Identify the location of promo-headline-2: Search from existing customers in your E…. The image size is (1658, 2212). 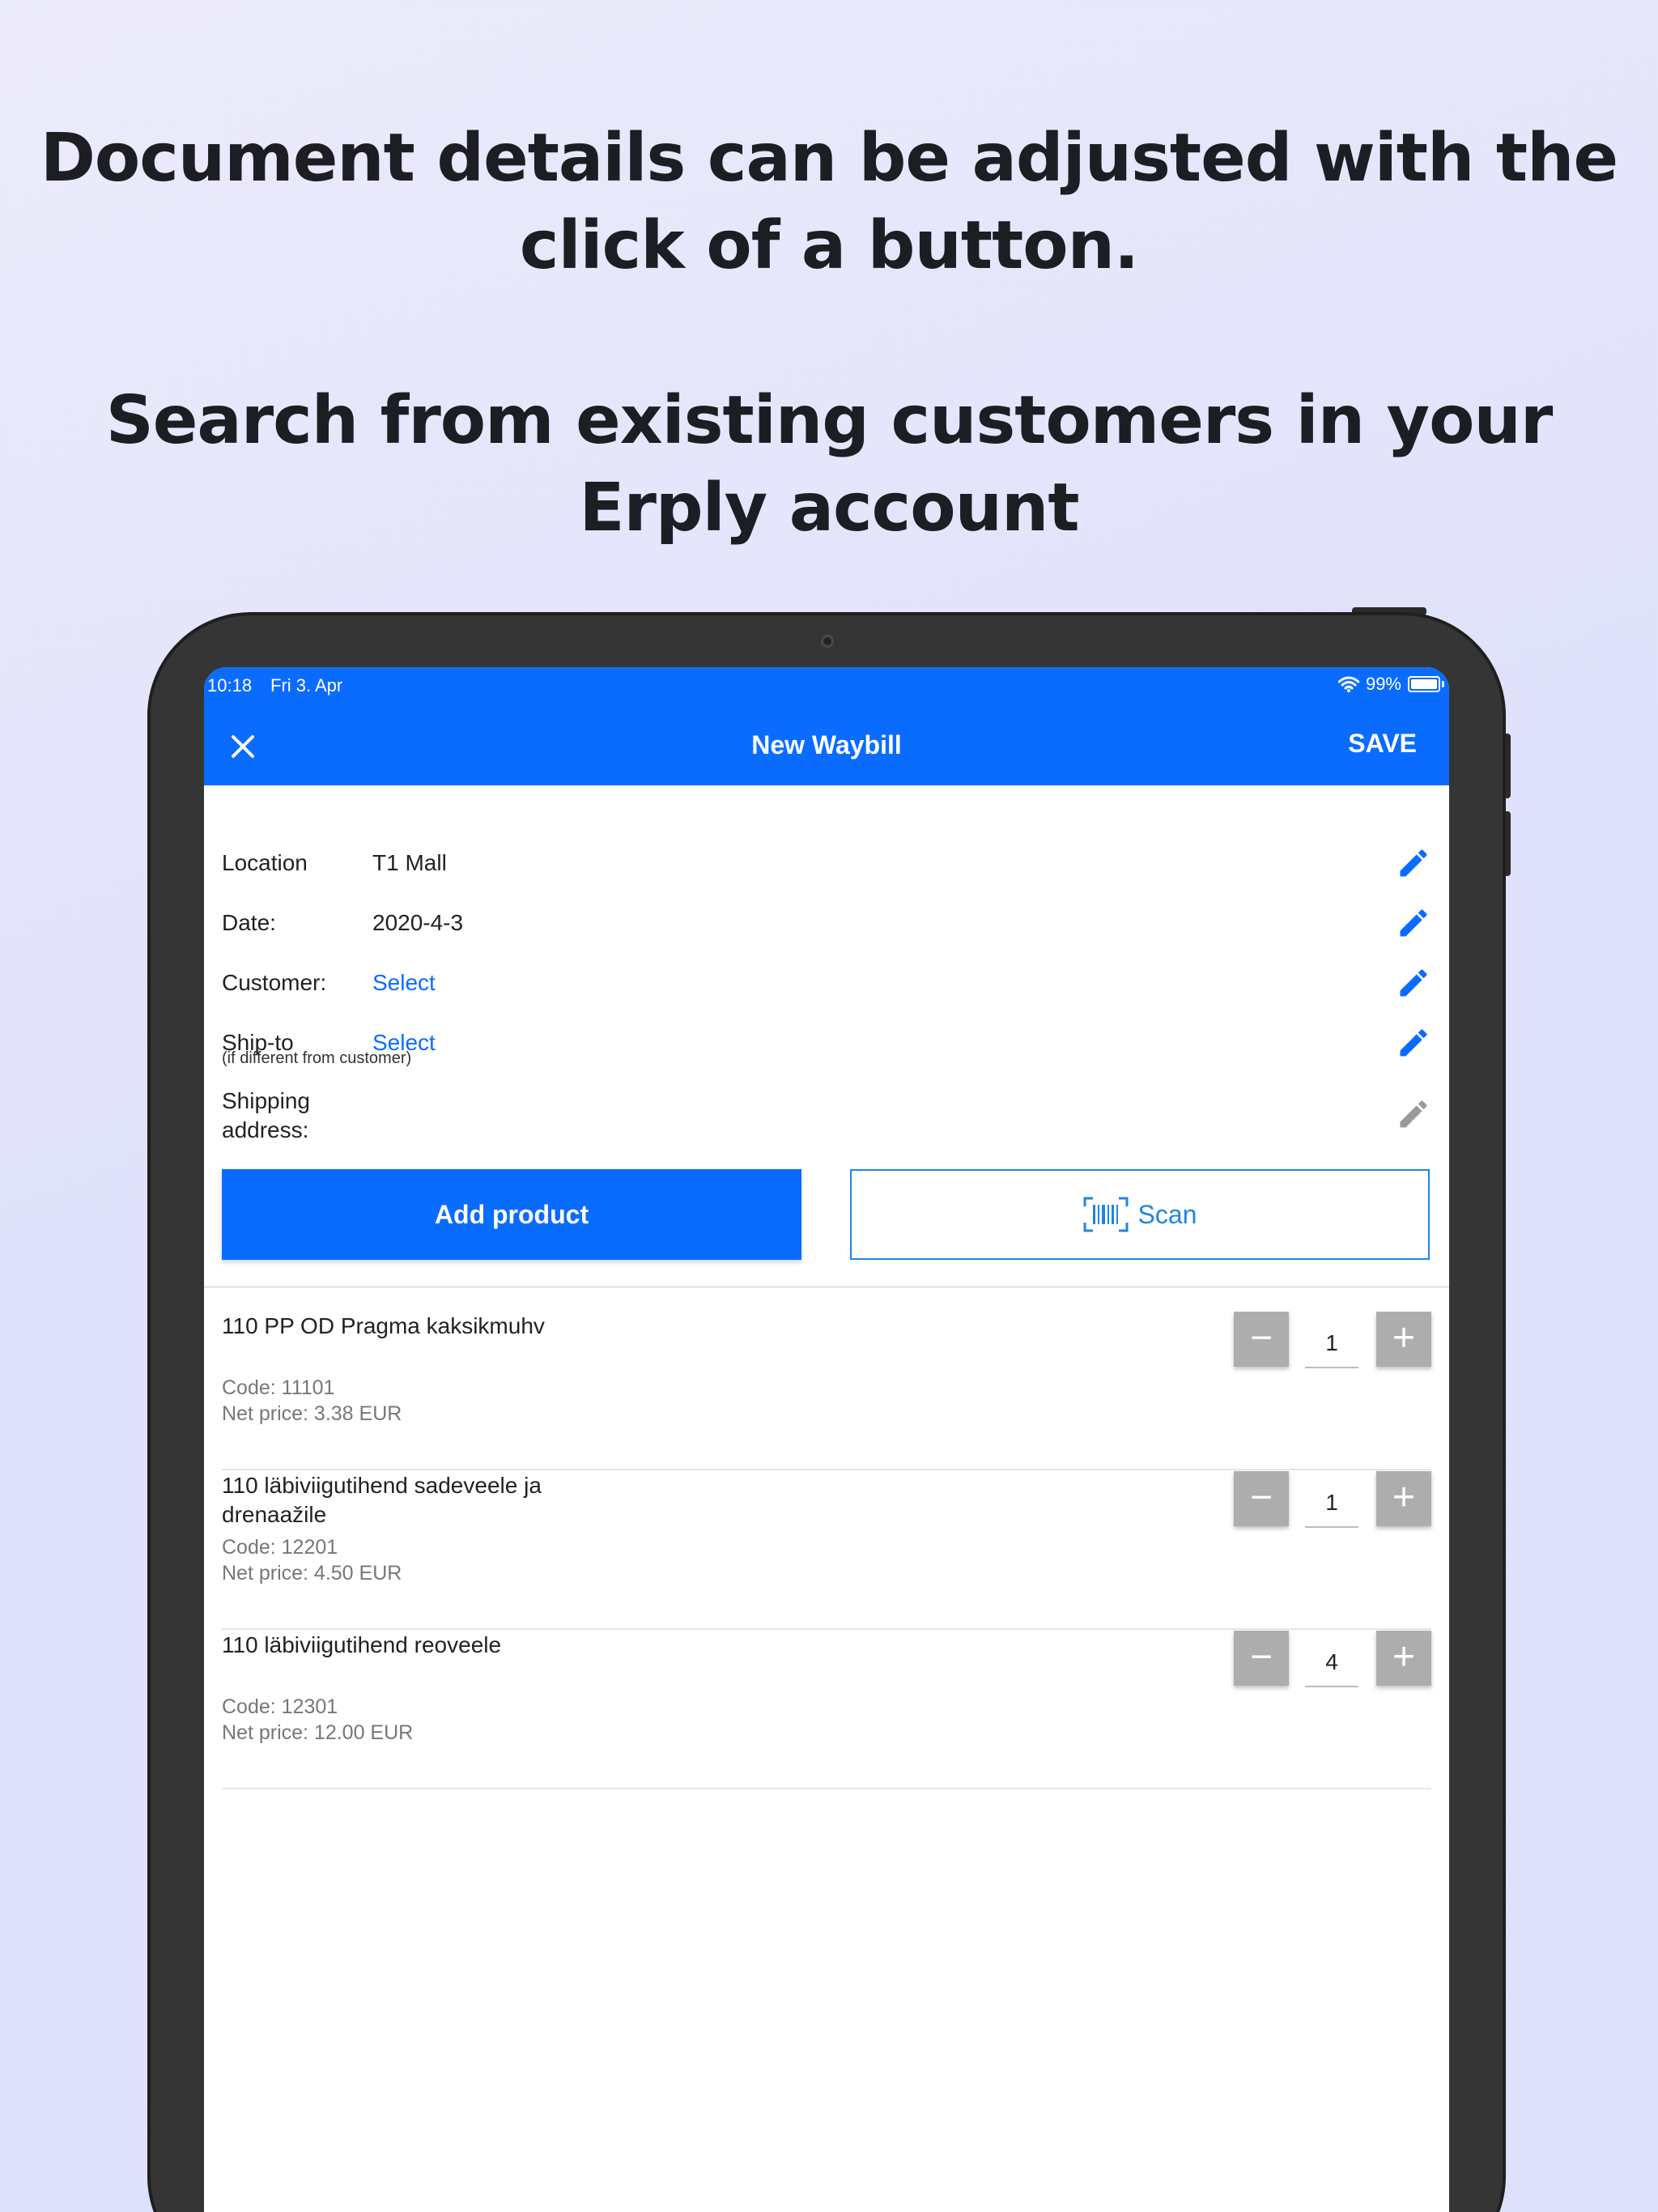
(829, 464).